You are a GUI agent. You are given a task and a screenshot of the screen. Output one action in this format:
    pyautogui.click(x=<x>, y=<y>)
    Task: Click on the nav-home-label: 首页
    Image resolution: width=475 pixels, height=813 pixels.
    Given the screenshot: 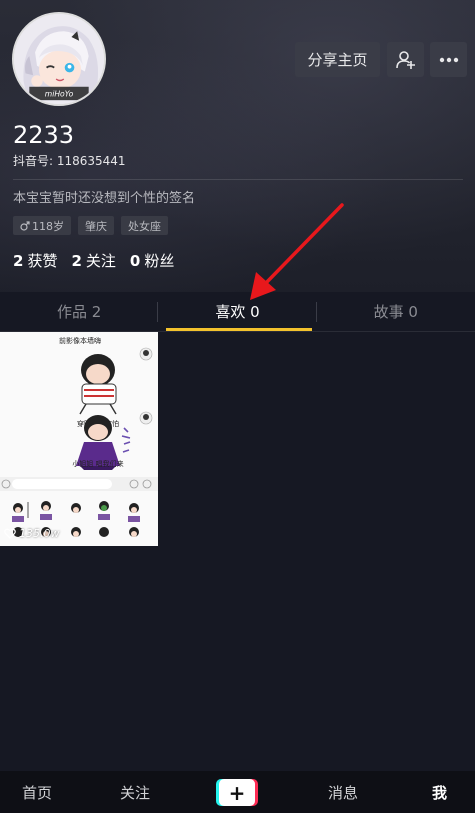 What is the action you would take?
    pyautogui.click(x=37, y=792)
    